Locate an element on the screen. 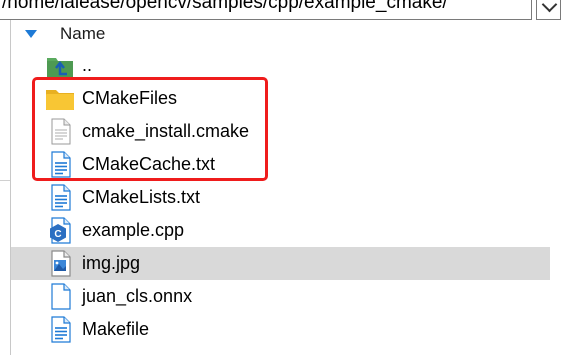 This screenshot has height=355, width=561. list-item-folder: CMakeFiles is located at coordinates (280, 98).